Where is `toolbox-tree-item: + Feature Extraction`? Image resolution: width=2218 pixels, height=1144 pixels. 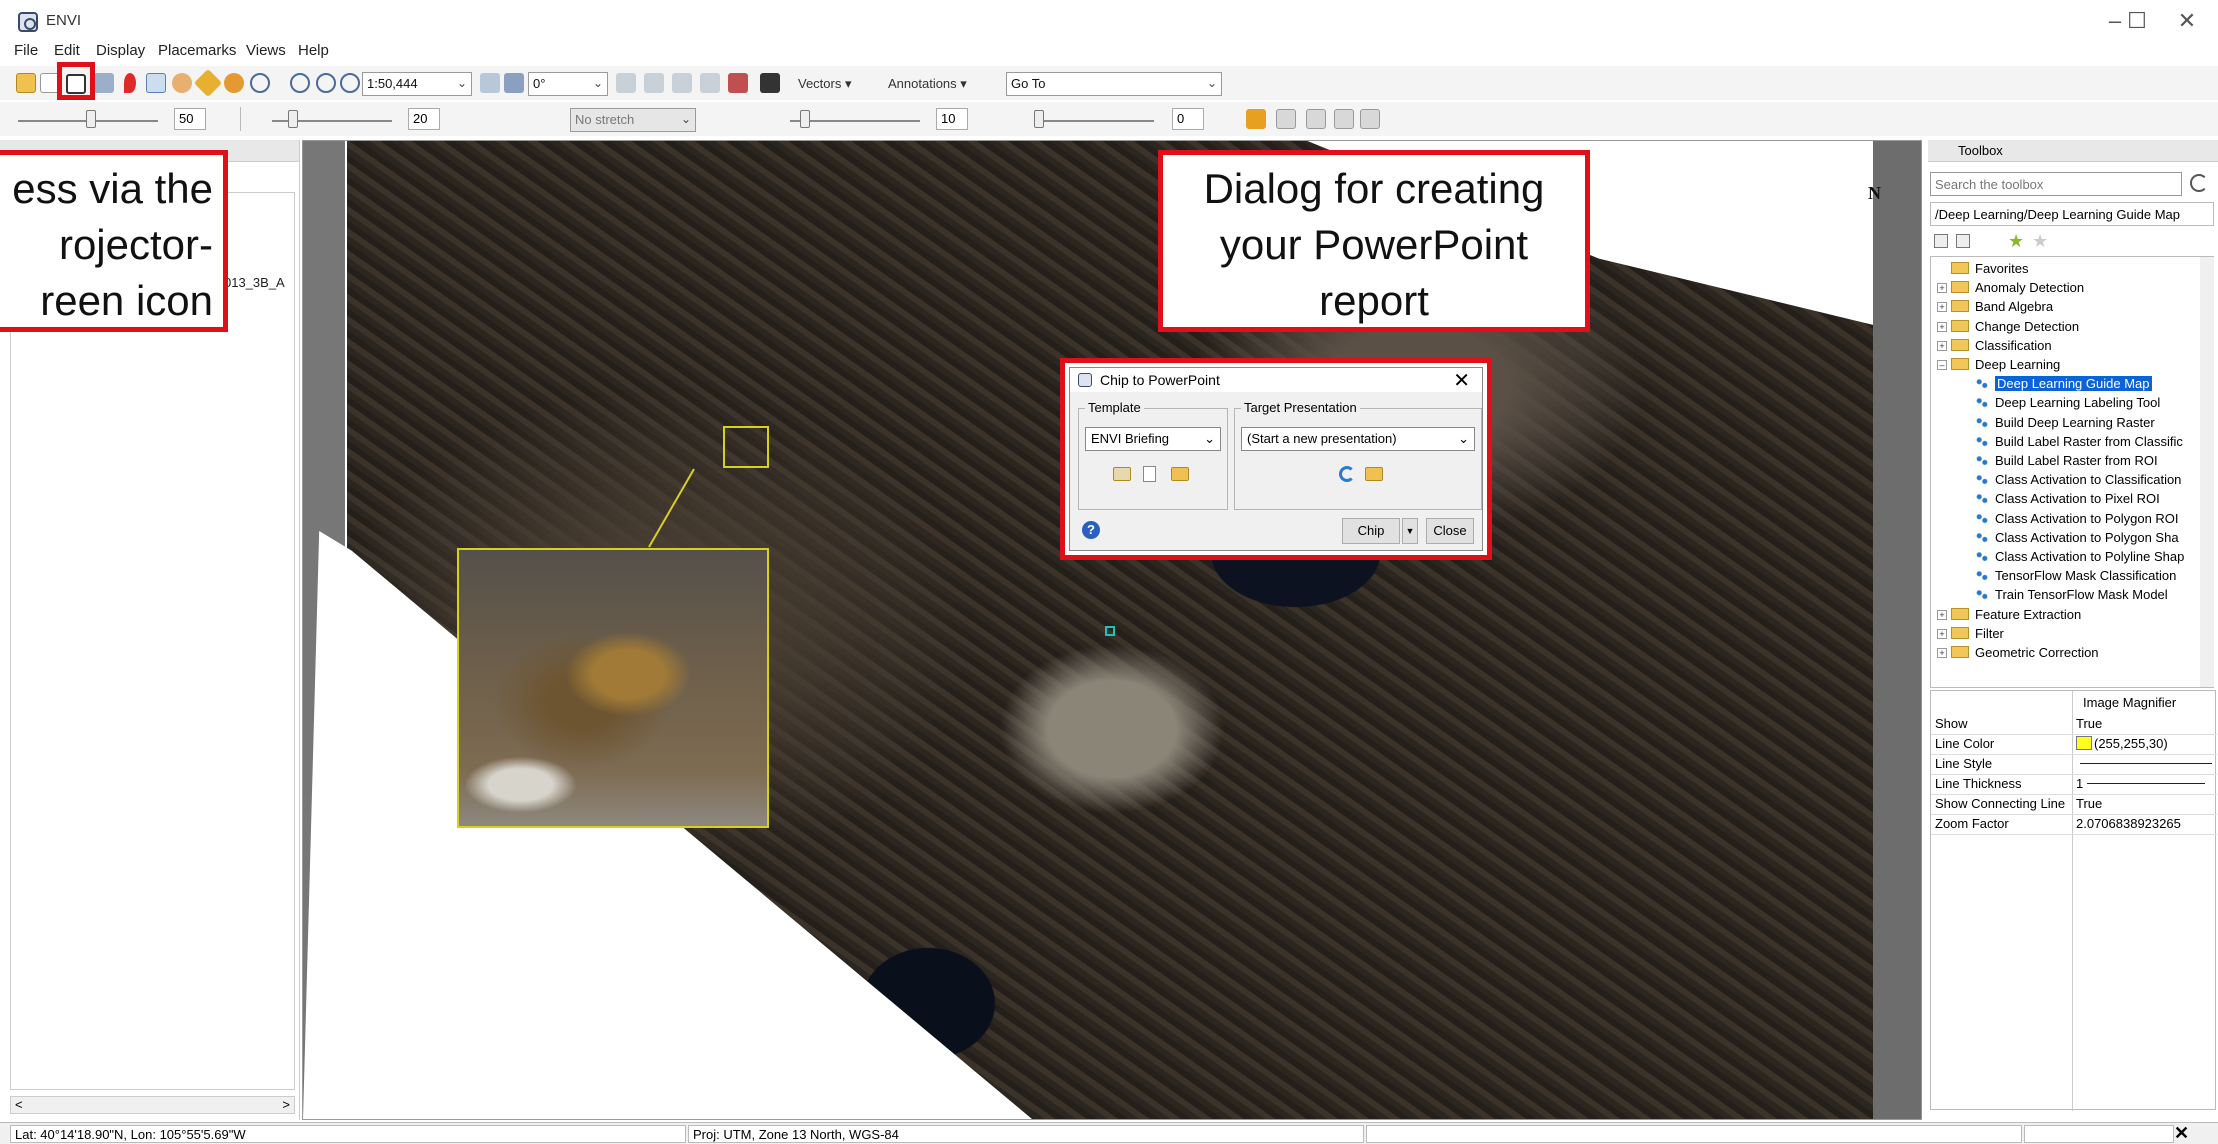 toolbox-tree-item: + Feature Extraction is located at coordinates (2009, 616).